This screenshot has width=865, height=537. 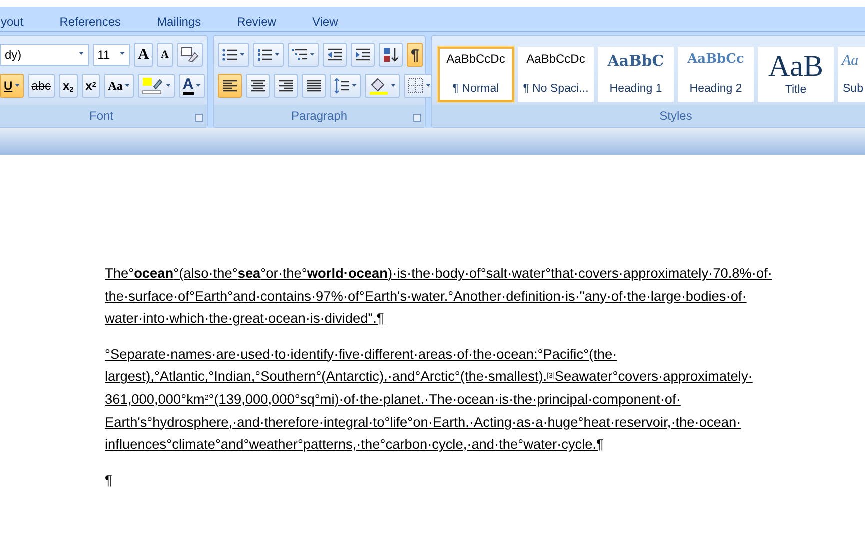 I want to click on align-right-button, so click(x=286, y=86).